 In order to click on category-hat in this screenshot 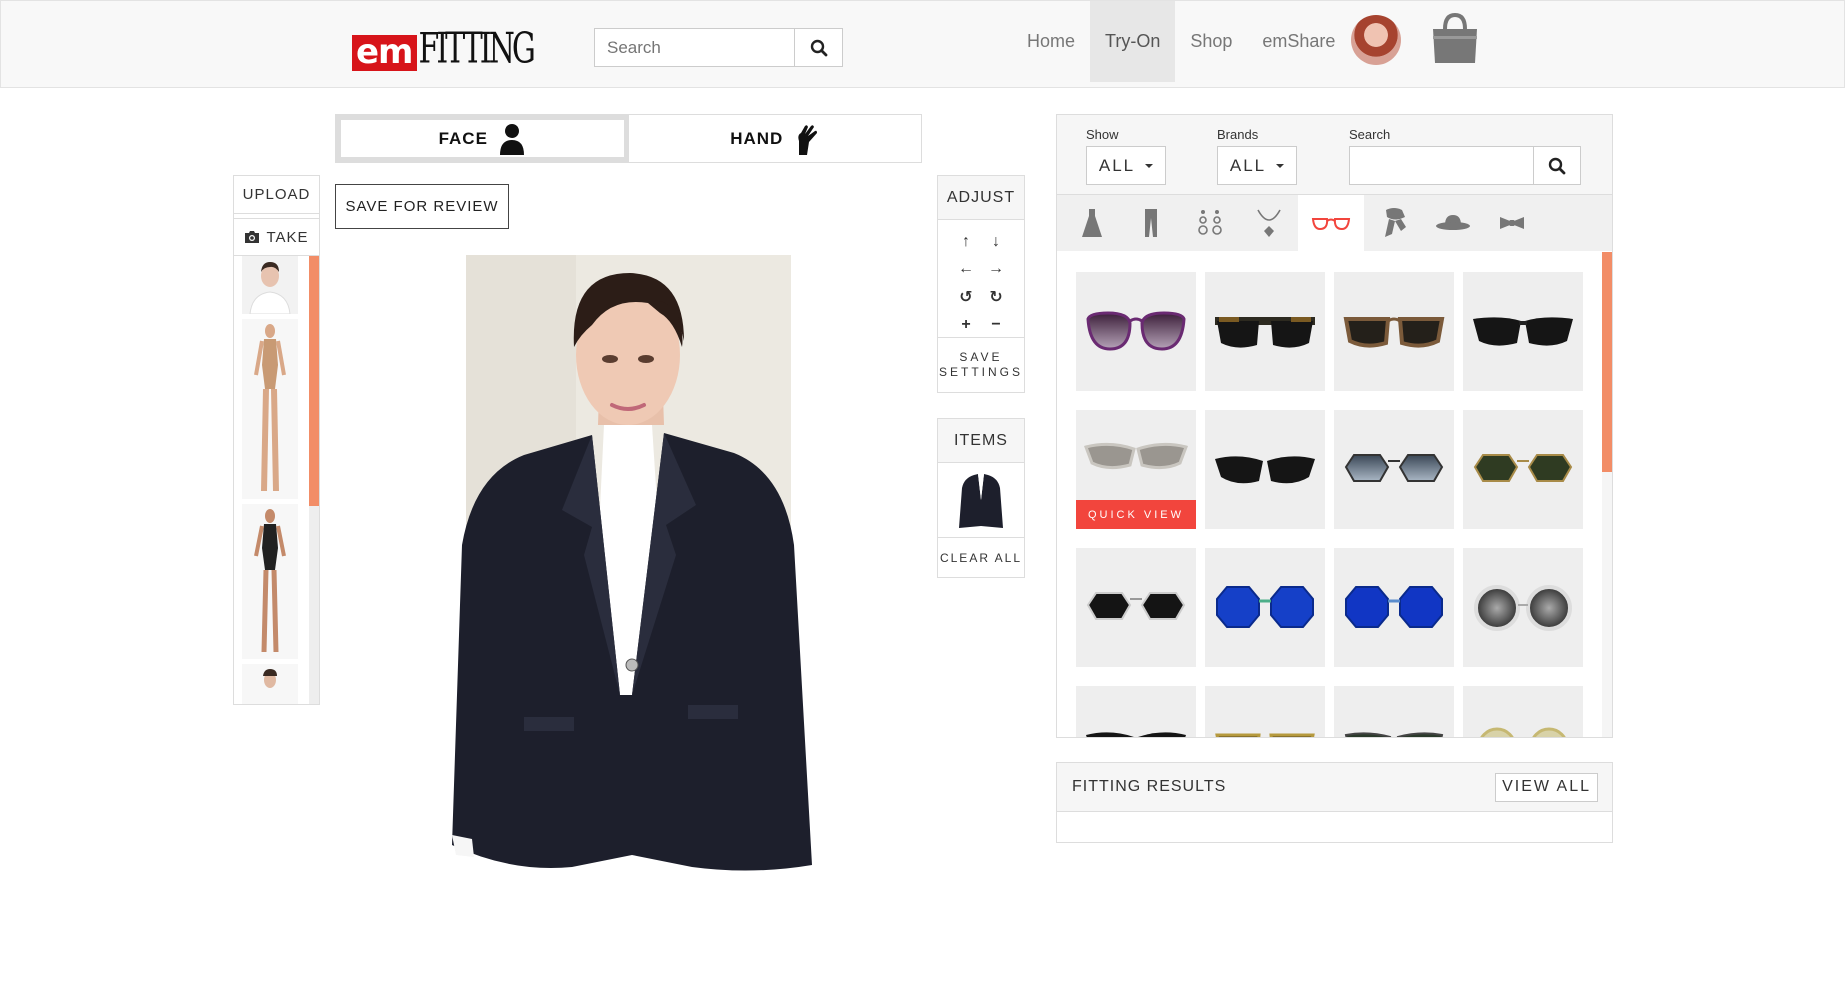, I will do `click(1452, 223)`.